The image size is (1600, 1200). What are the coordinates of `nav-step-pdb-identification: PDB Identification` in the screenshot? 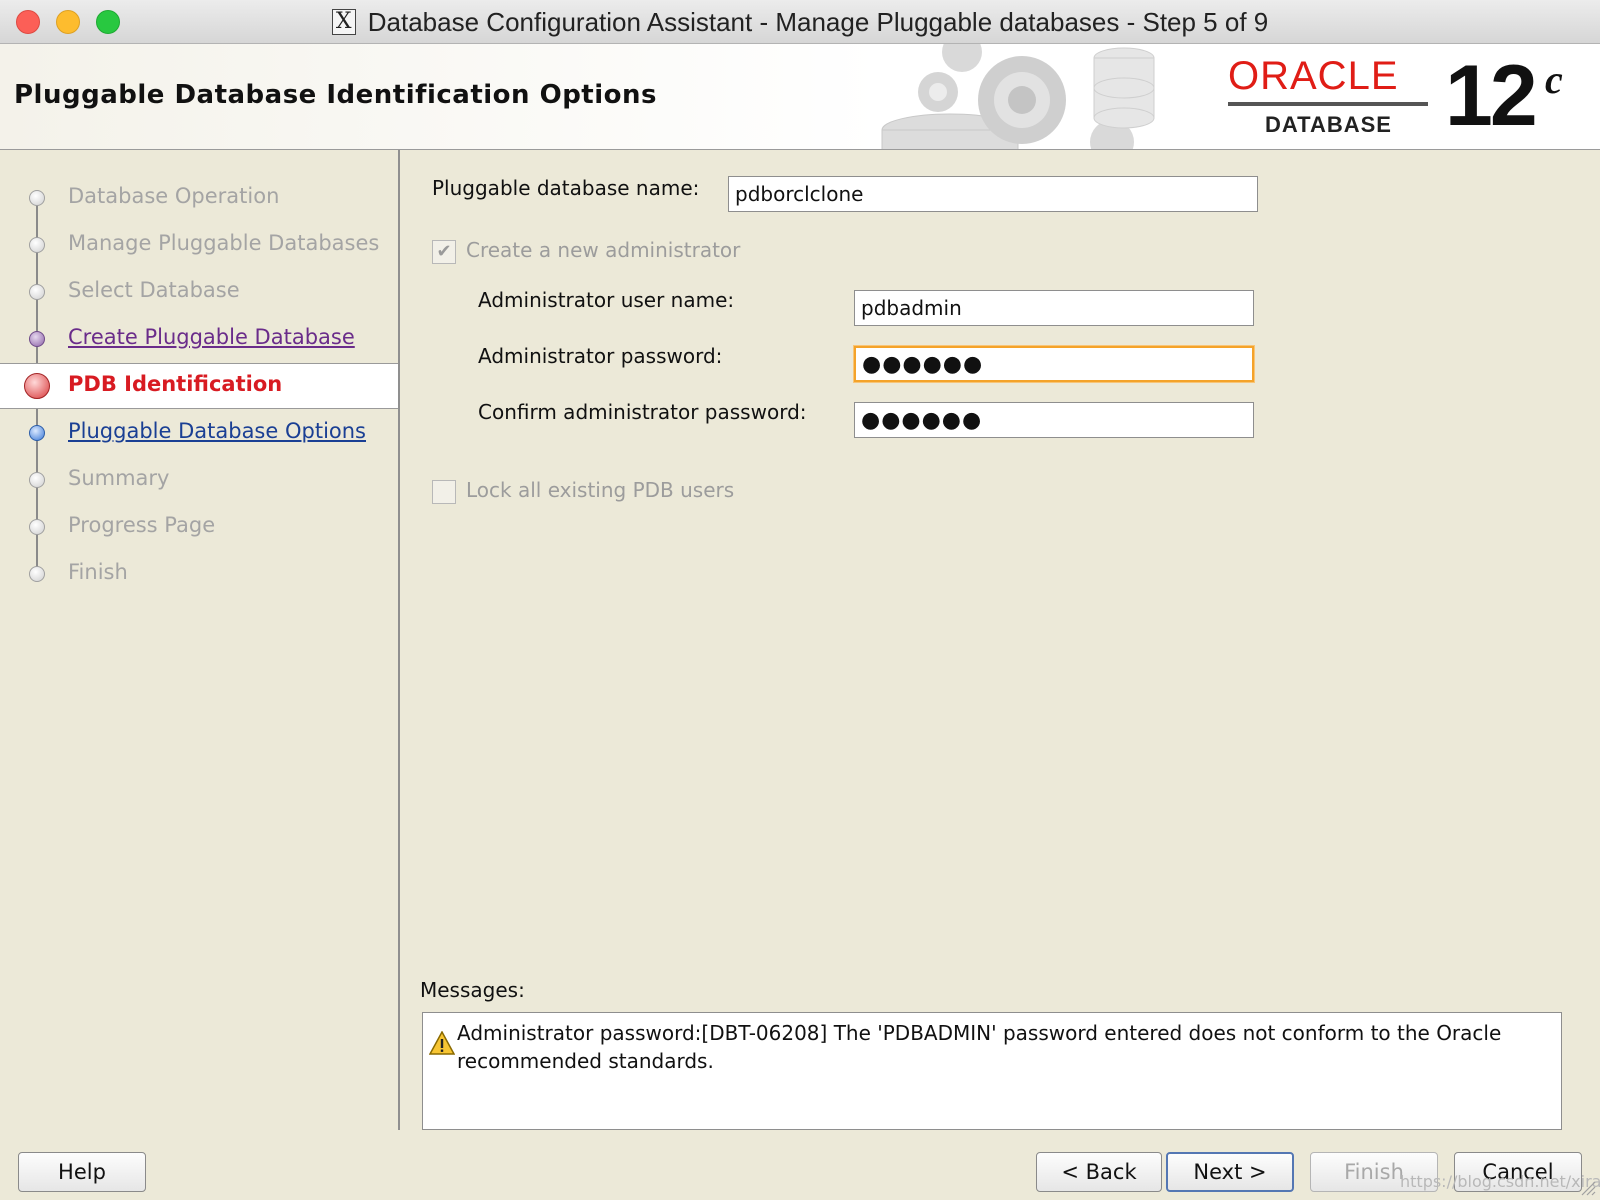 It's located at (199, 386).